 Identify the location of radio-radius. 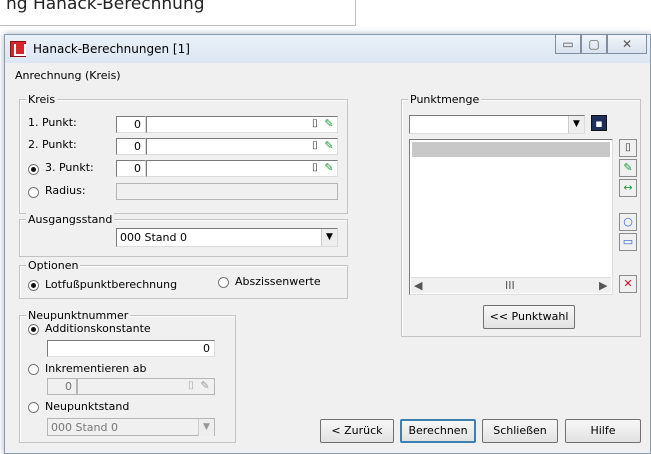
(33, 192).